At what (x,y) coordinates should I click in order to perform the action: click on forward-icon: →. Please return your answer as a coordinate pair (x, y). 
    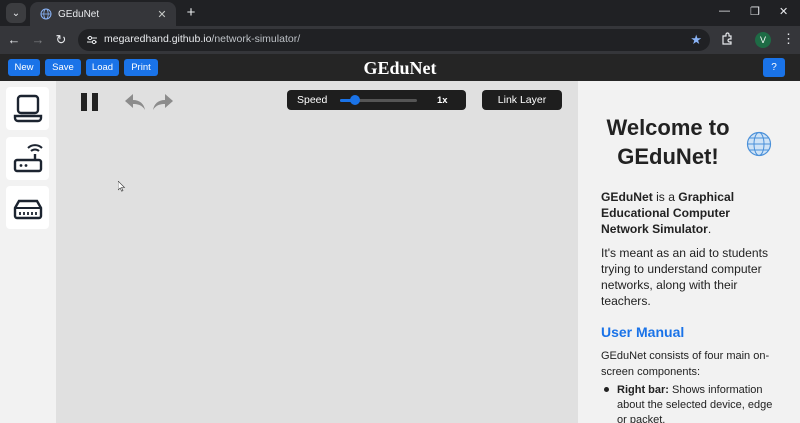
    Looking at the image, I should click on (38, 40).